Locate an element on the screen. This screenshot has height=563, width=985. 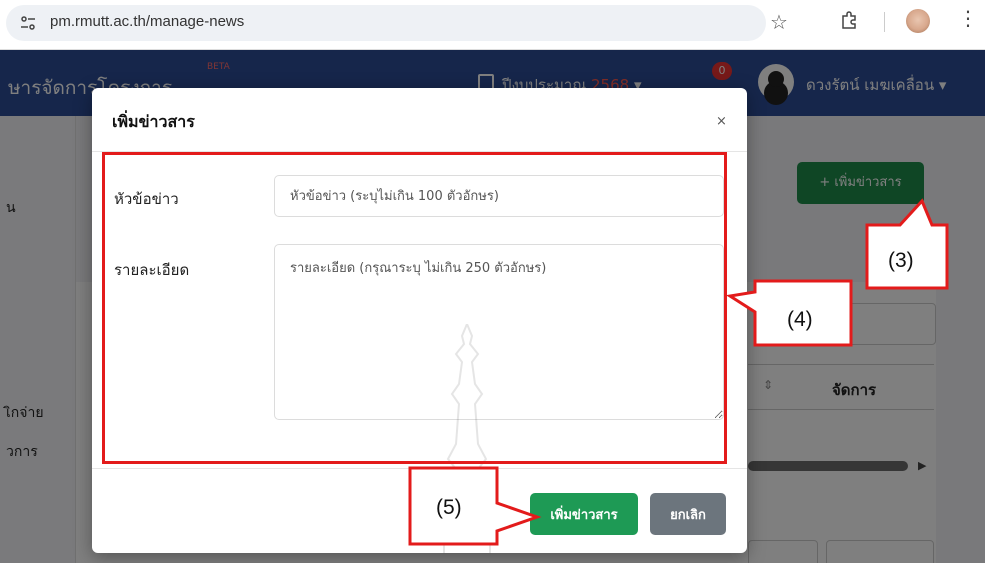
star-icon: ☆ is located at coordinates (779, 22).